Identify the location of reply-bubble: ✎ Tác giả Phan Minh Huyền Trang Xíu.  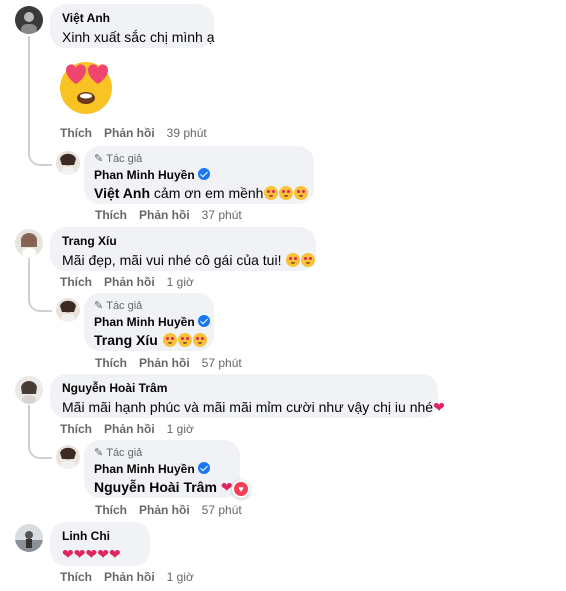
(149, 322).